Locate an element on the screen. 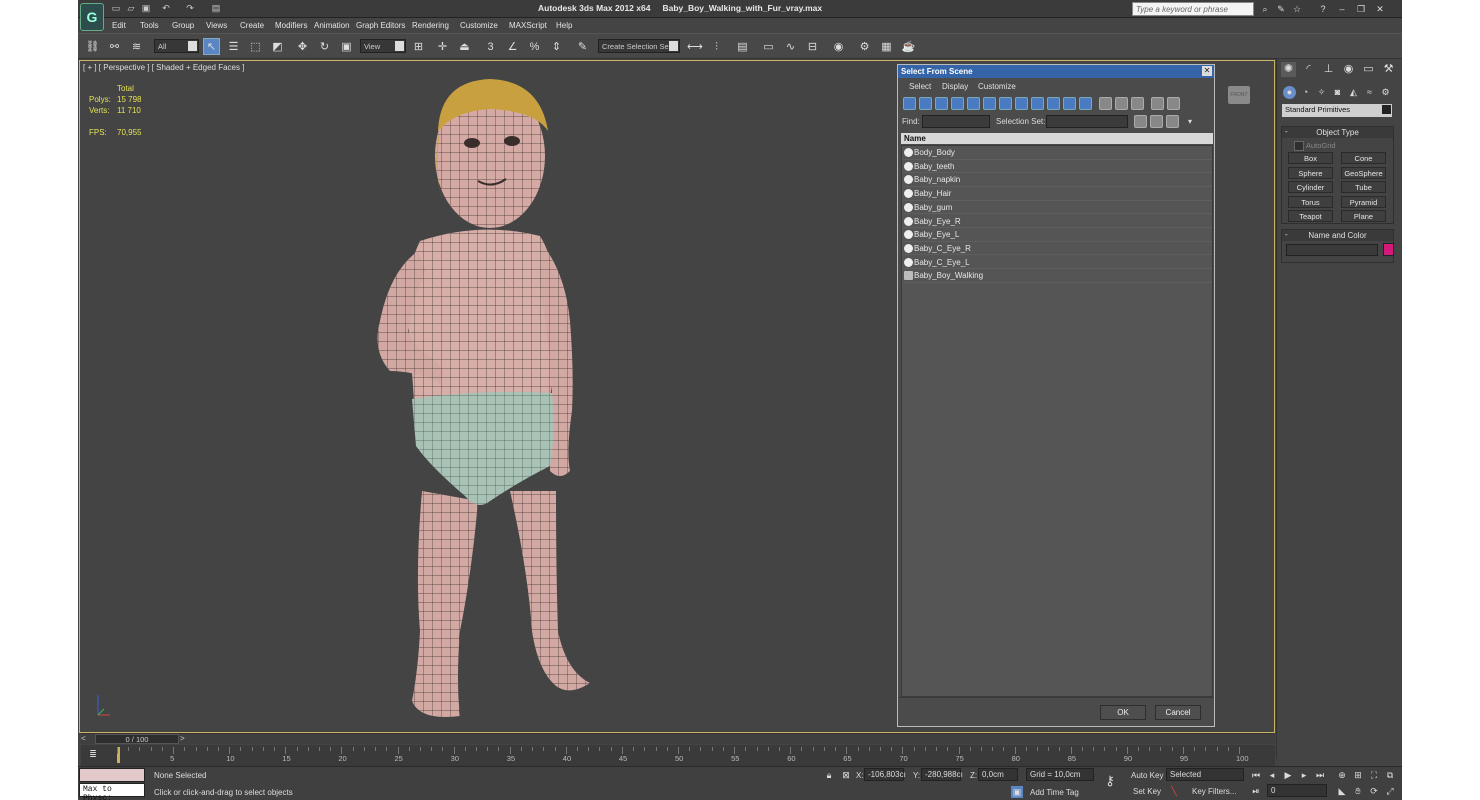 This screenshot has width=1480, height=800. absolute-mode-icon: ⊠ is located at coordinates (846, 775).